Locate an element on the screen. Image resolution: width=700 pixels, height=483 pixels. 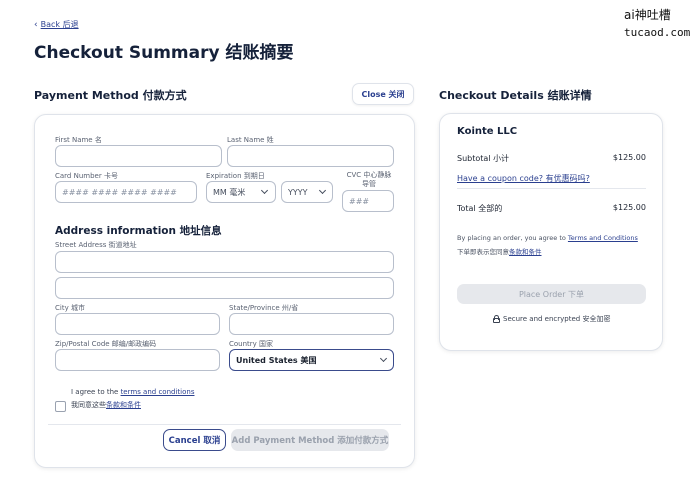
expiration-month-select: MM 毫米 is located at coordinates (241, 192).